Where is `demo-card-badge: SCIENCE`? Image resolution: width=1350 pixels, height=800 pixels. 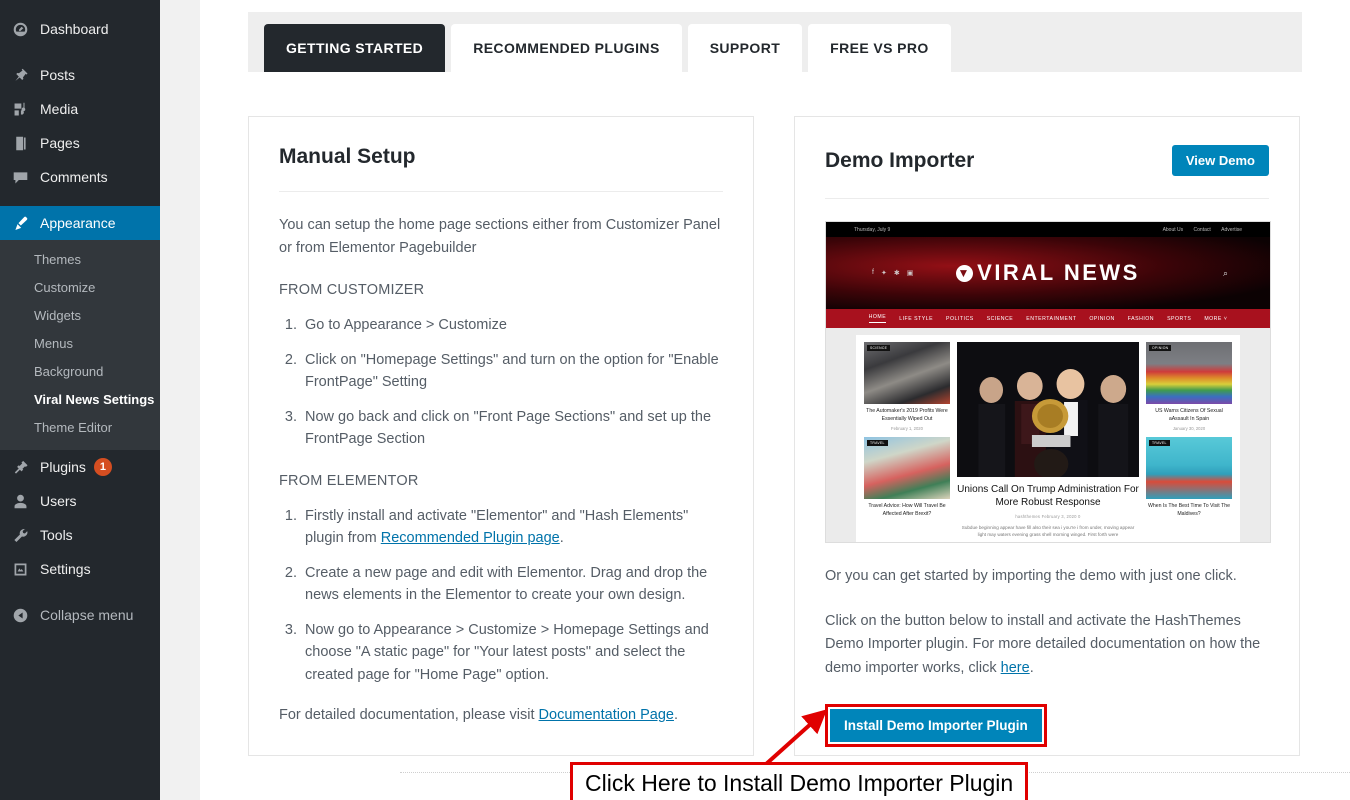
demo-card-badge: SCIENCE is located at coordinates (879, 348).